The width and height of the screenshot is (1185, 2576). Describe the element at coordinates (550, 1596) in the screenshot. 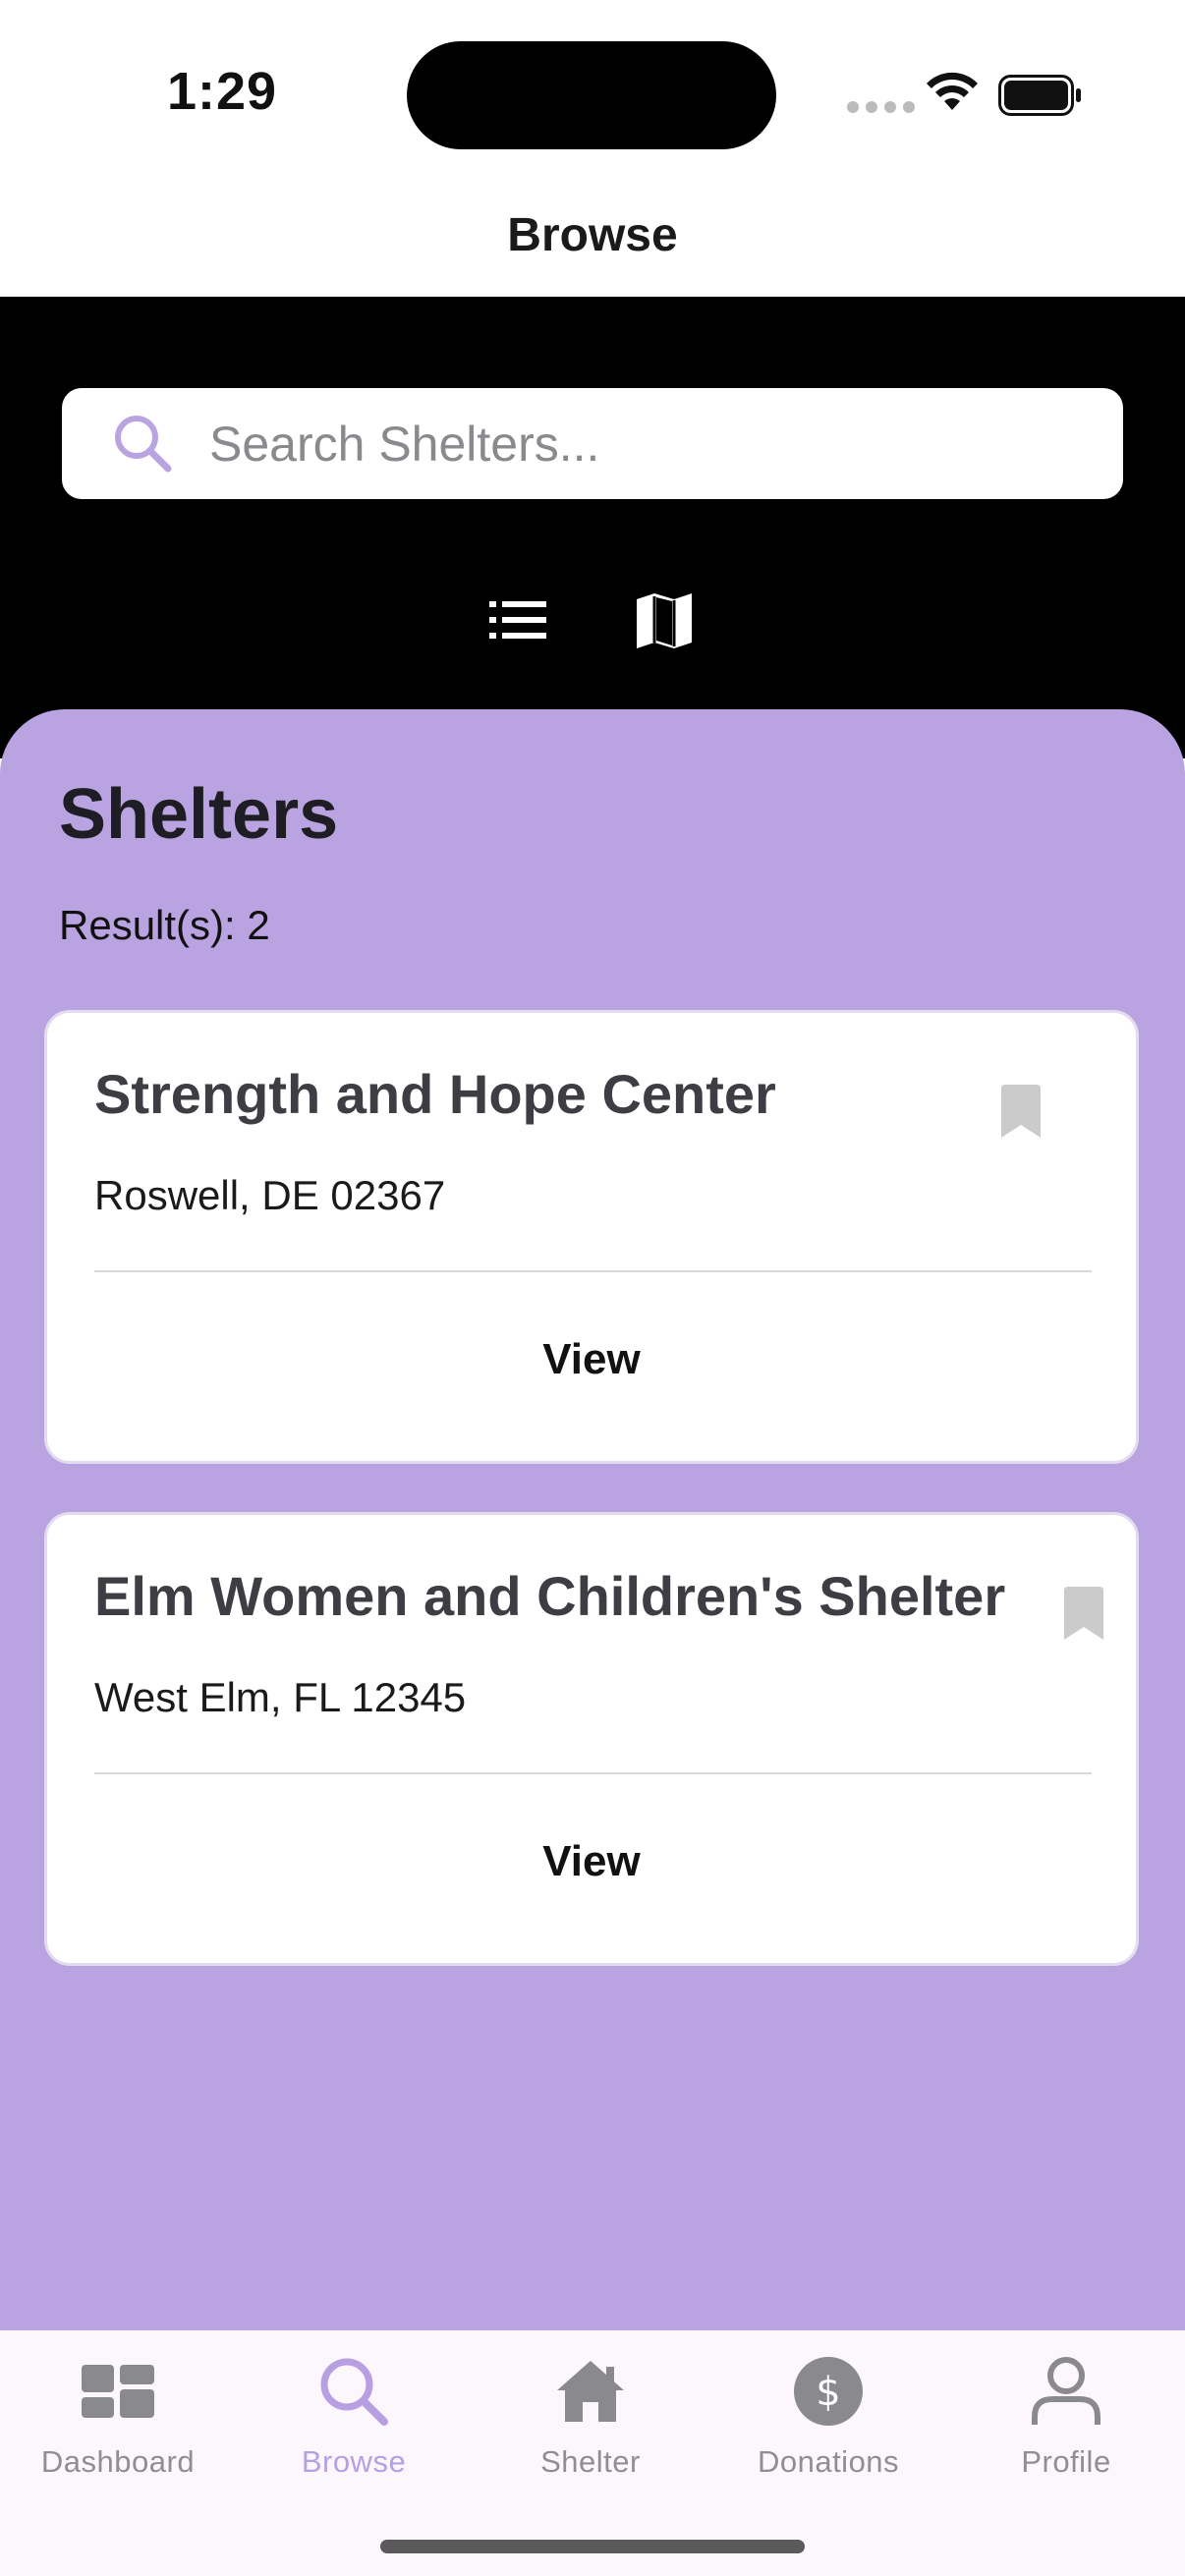

I see `shelter-name: Elm Women and Children's Shelter` at that location.